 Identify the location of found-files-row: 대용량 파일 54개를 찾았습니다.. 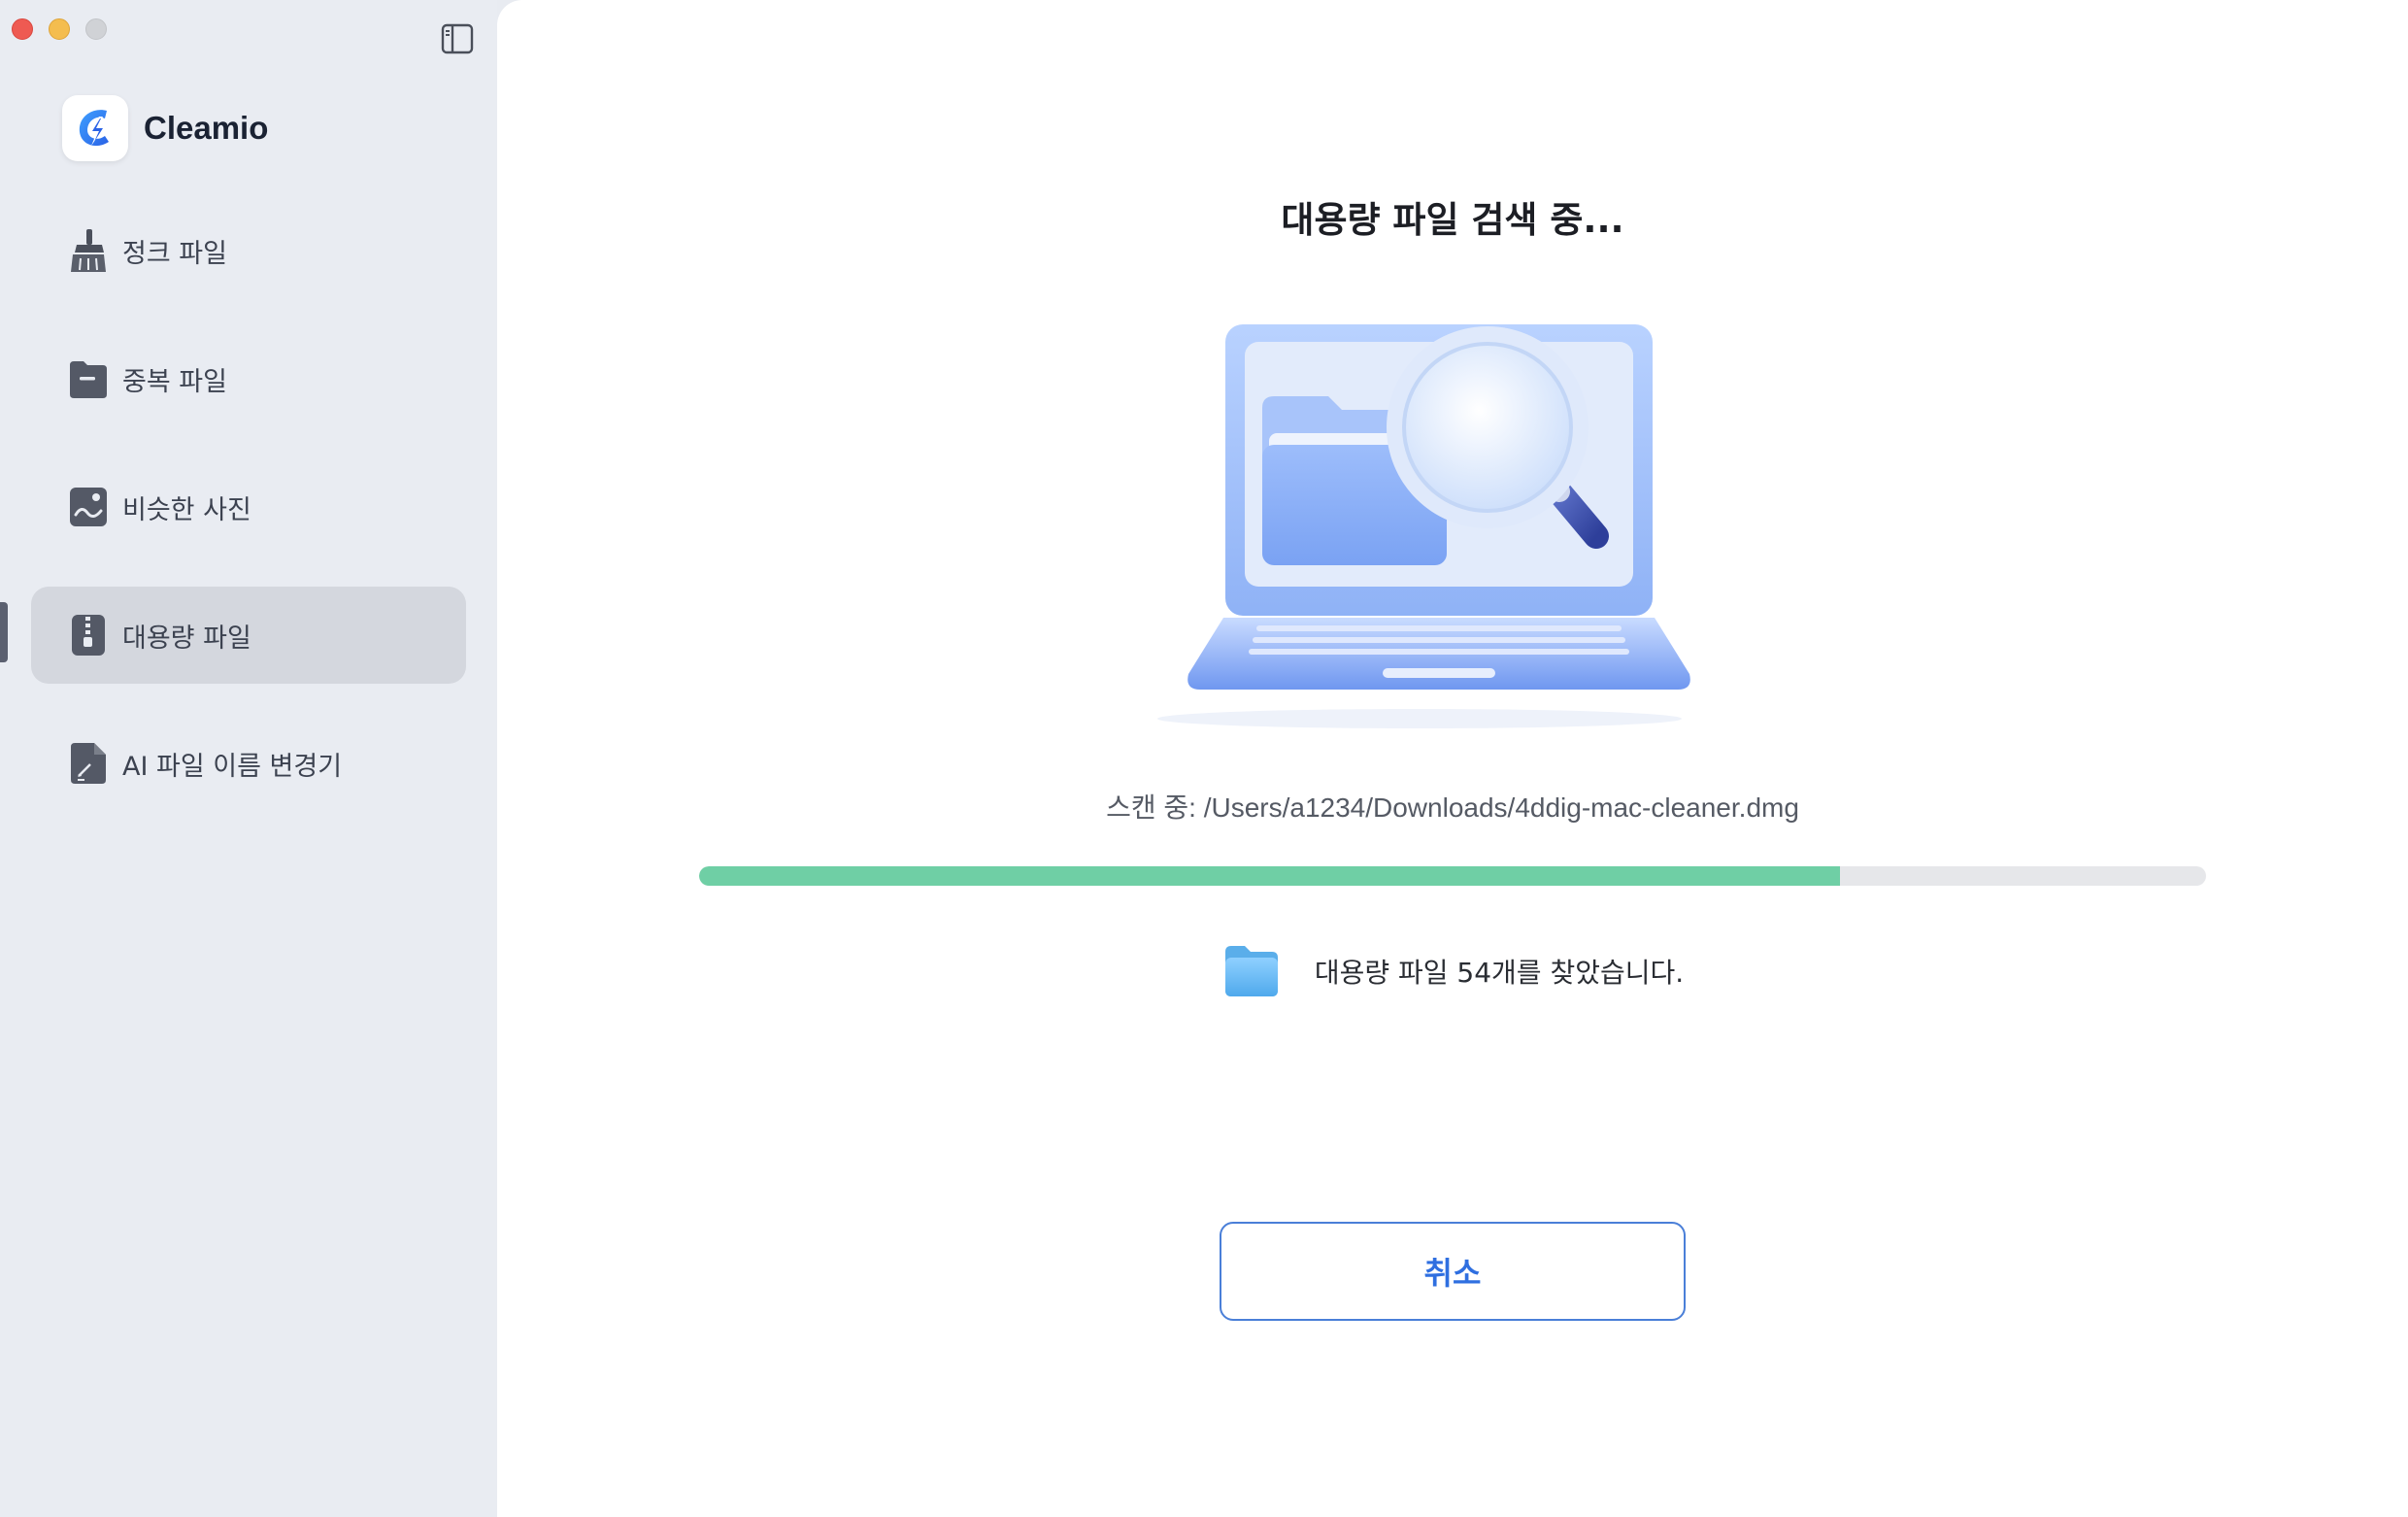
(1452, 971).